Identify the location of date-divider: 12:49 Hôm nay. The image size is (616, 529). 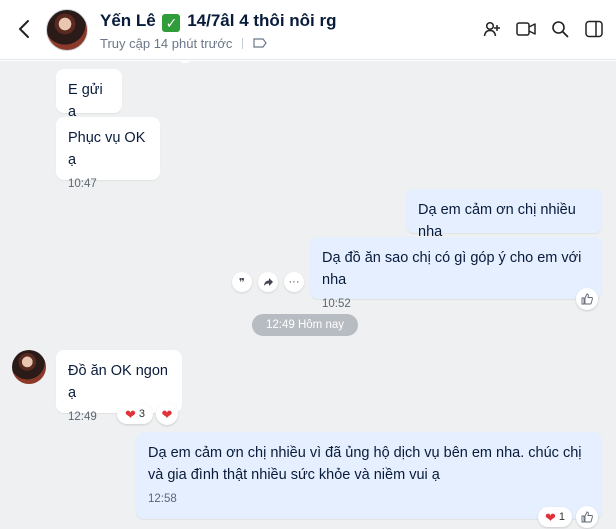
(305, 325).